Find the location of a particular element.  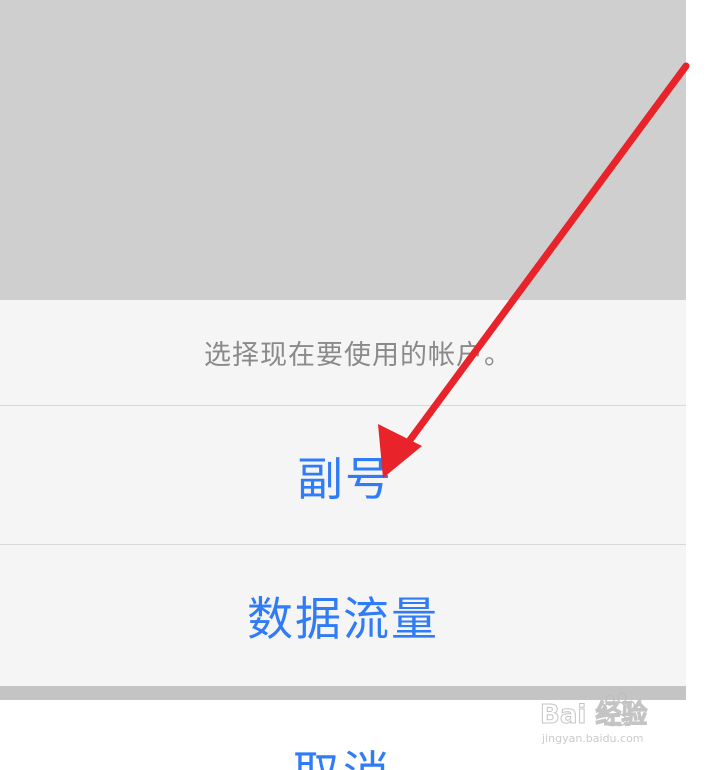

right-margin is located at coordinates (697, 385).